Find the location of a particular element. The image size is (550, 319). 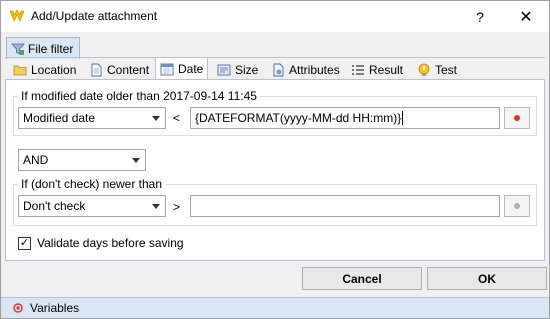

ok-button-label: OK is located at coordinates (487, 278).